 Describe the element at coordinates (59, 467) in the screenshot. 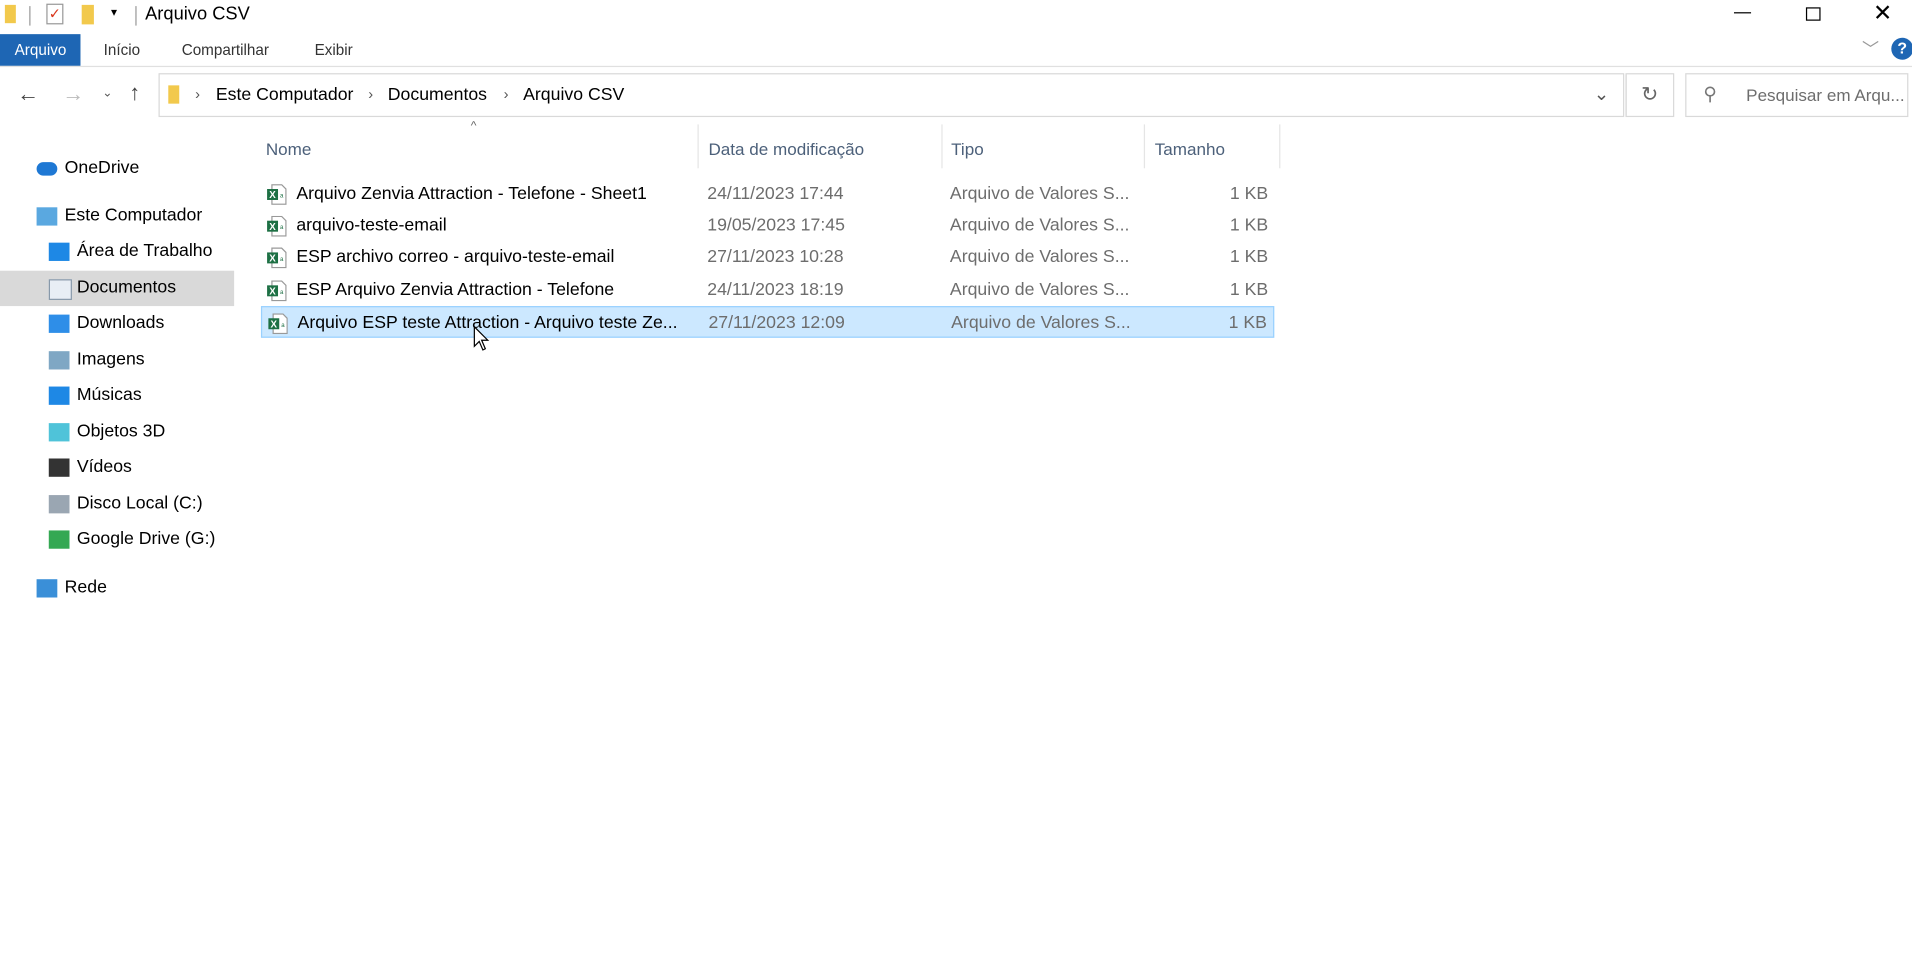

I see `videos-icon` at that location.